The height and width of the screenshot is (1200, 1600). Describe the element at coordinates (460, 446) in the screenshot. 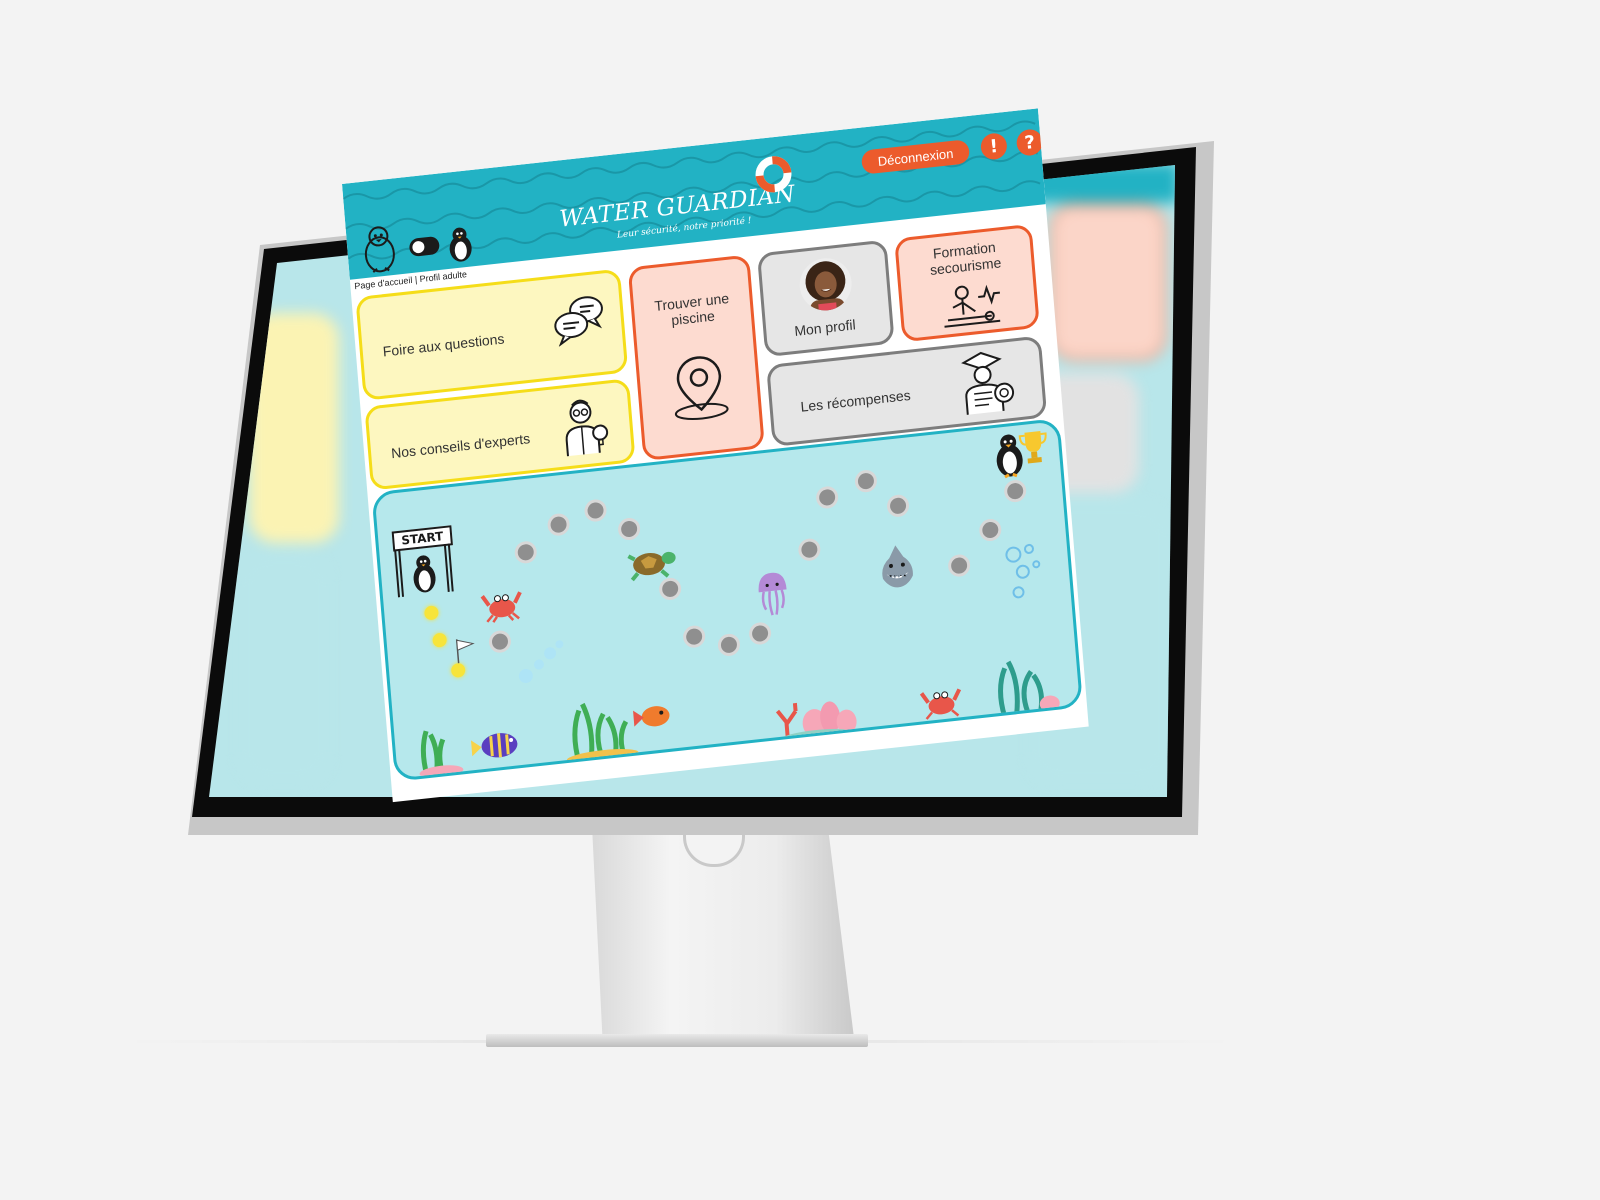

I see `experts-label: Nos conseils d'experts` at that location.